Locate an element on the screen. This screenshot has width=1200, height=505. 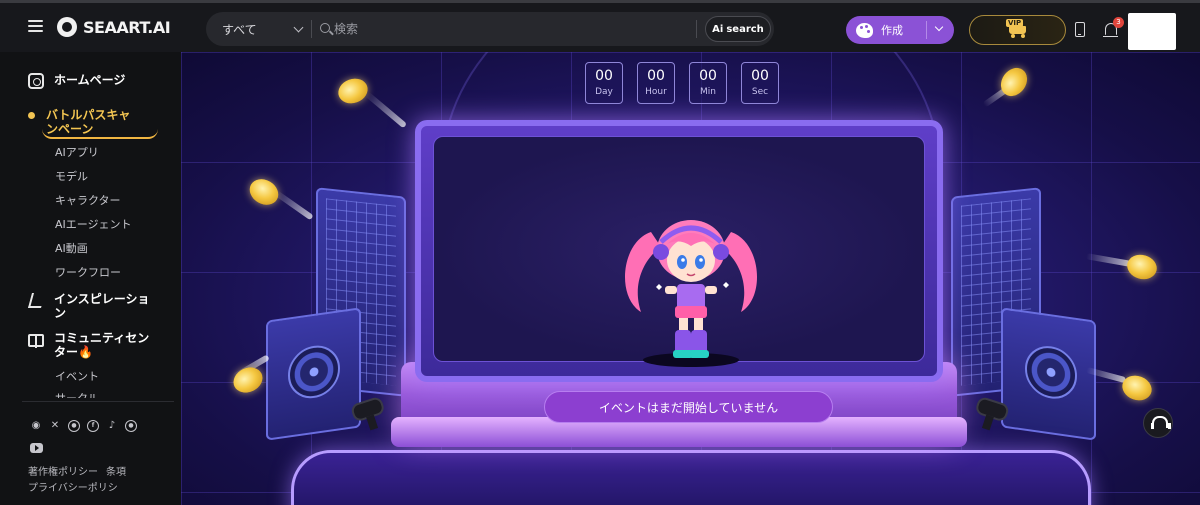
left-front-speaker is located at coordinates (313, 374).